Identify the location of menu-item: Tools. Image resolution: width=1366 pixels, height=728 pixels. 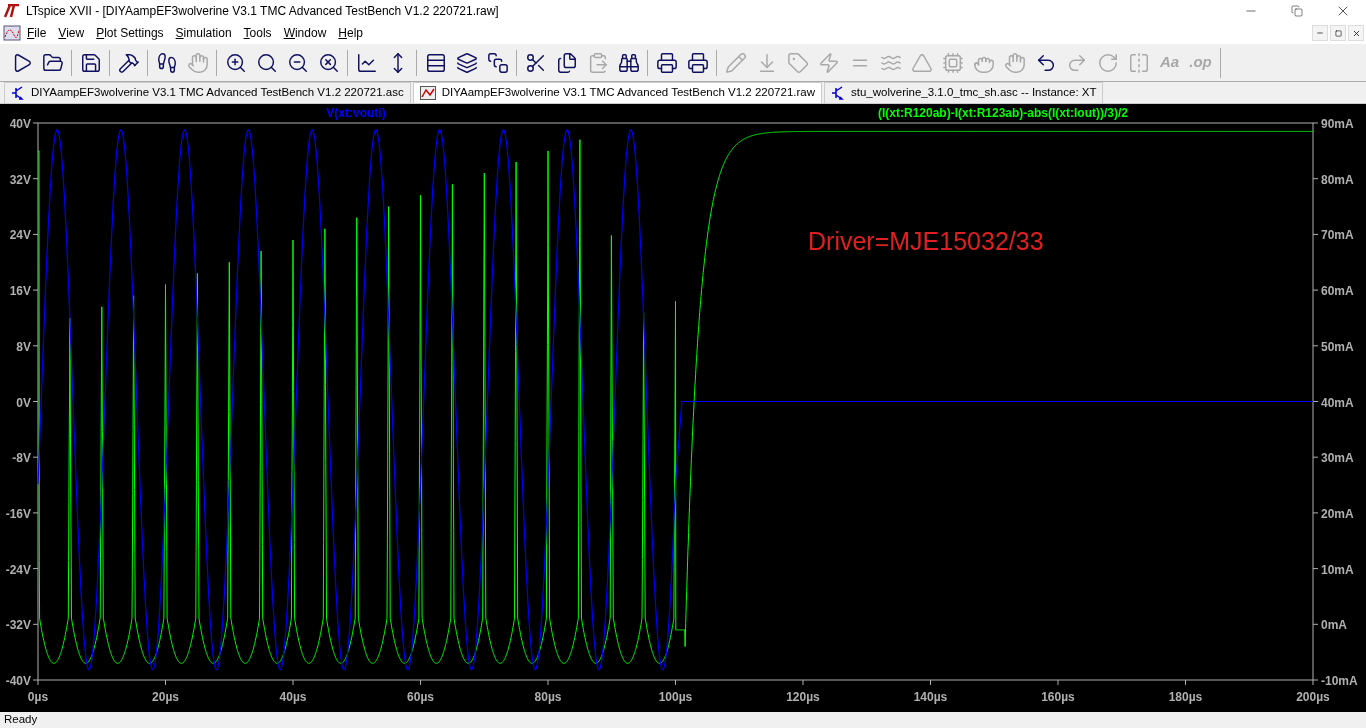
(257, 33).